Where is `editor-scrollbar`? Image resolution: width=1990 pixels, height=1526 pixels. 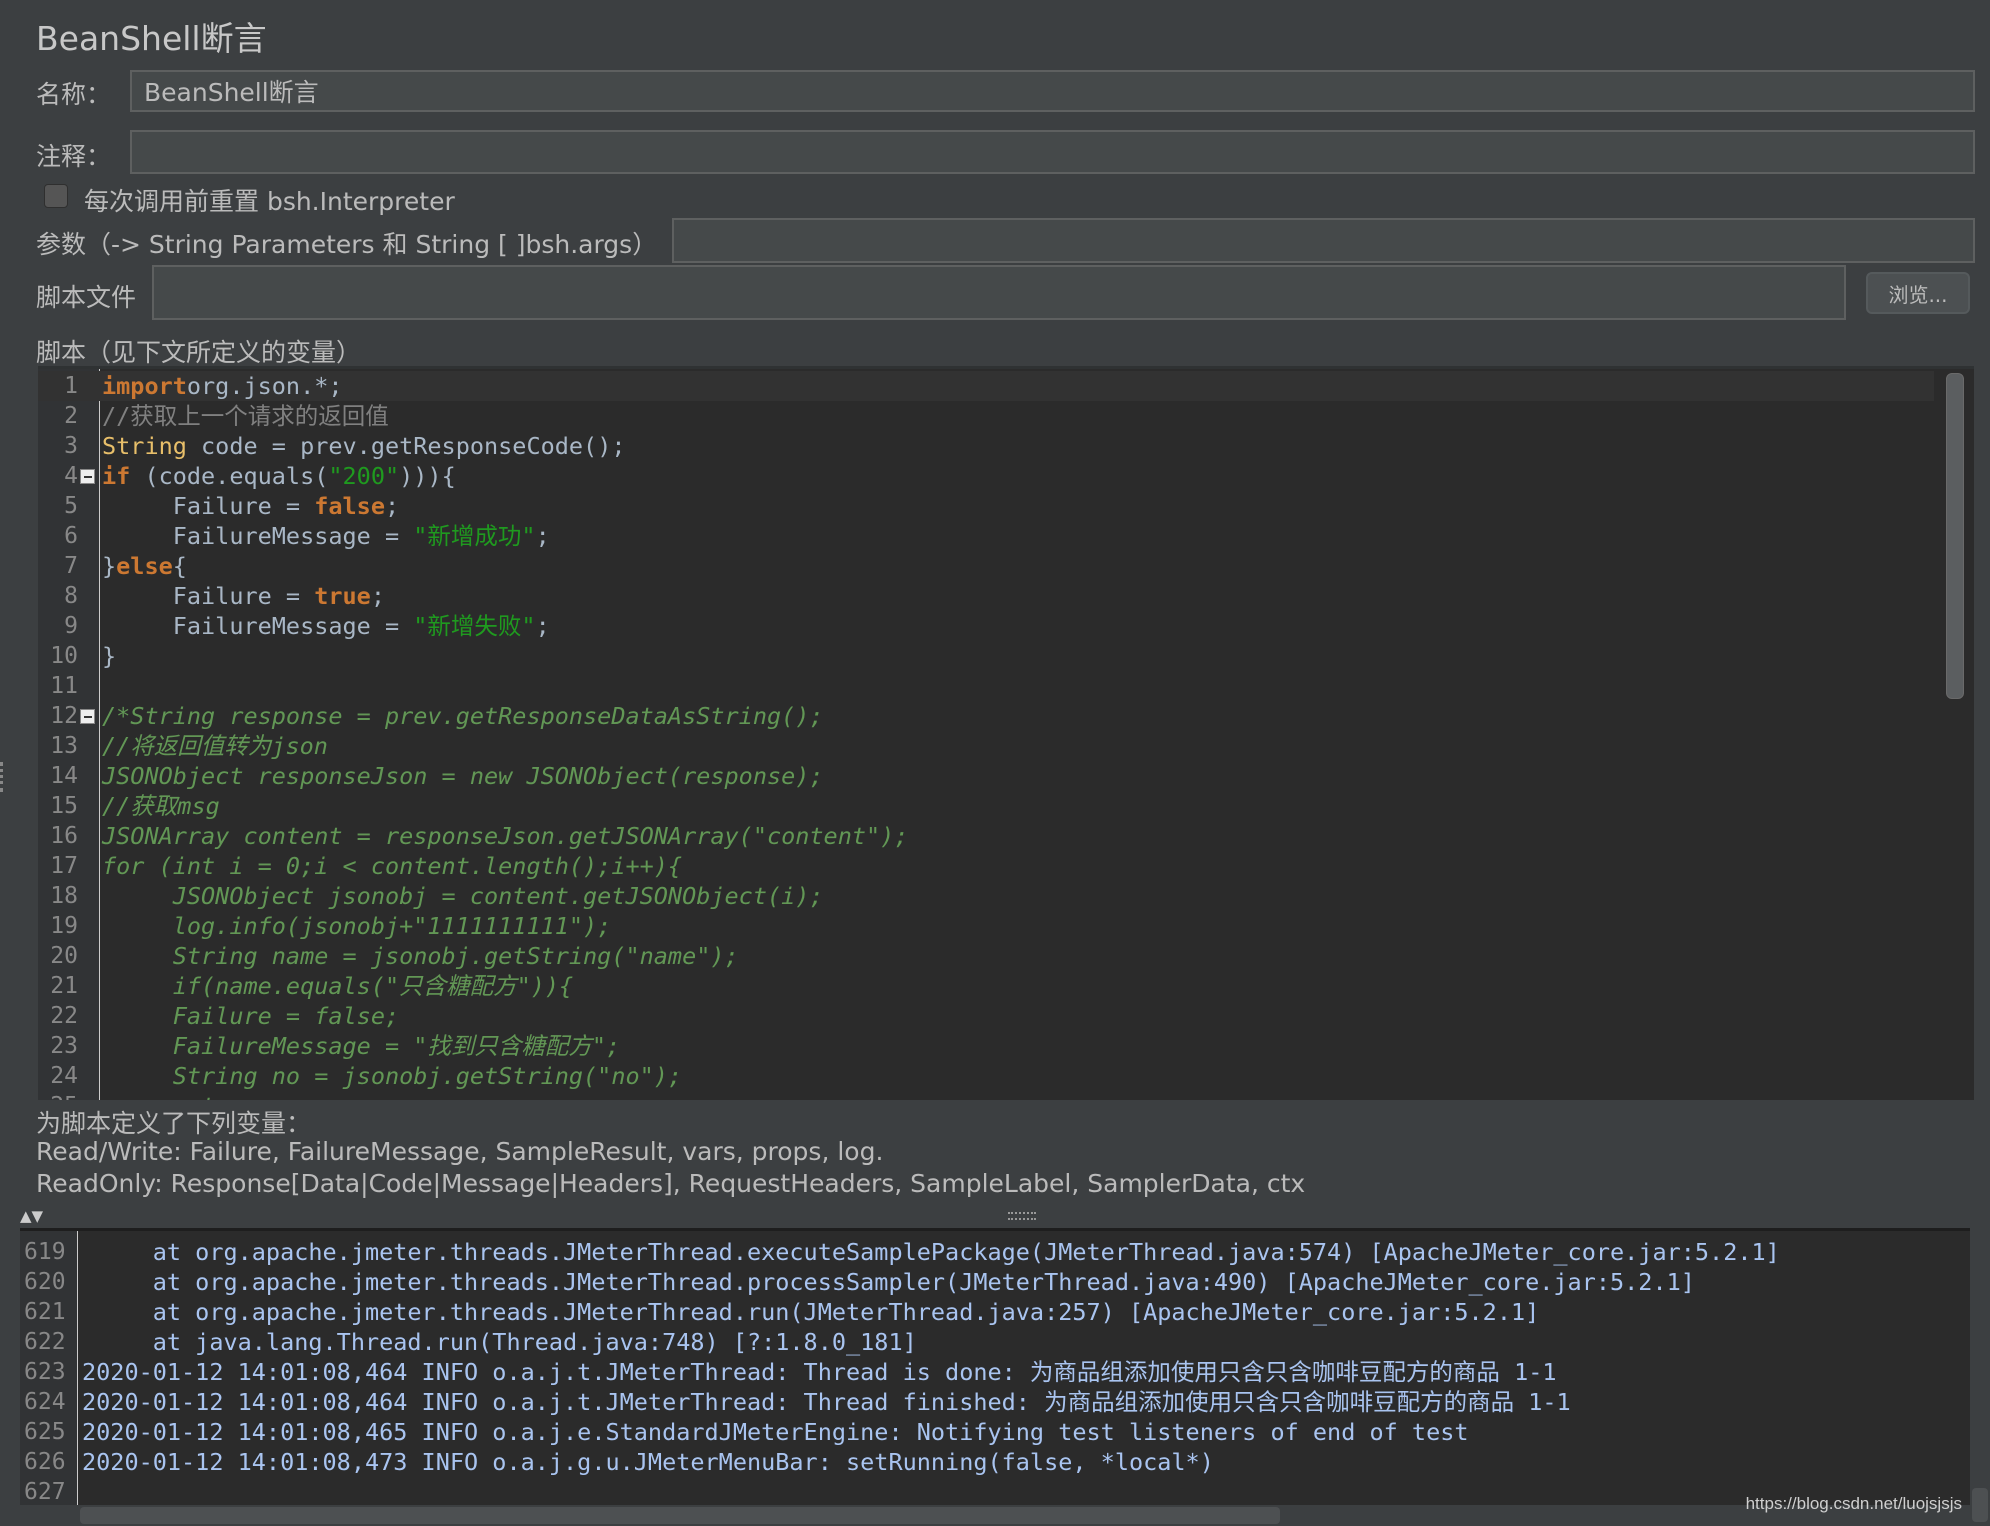 editor-scrollbar is located at coordinates (1955, 536).